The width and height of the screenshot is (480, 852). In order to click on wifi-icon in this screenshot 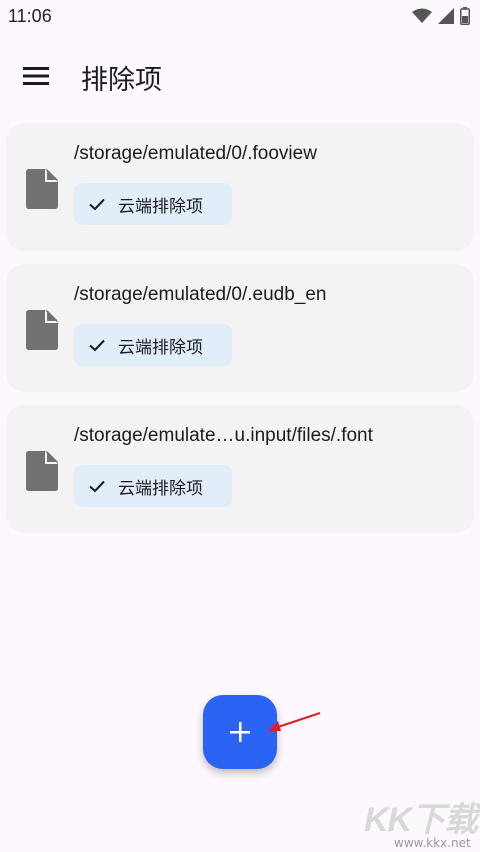, I will do `click(422, 15)`.